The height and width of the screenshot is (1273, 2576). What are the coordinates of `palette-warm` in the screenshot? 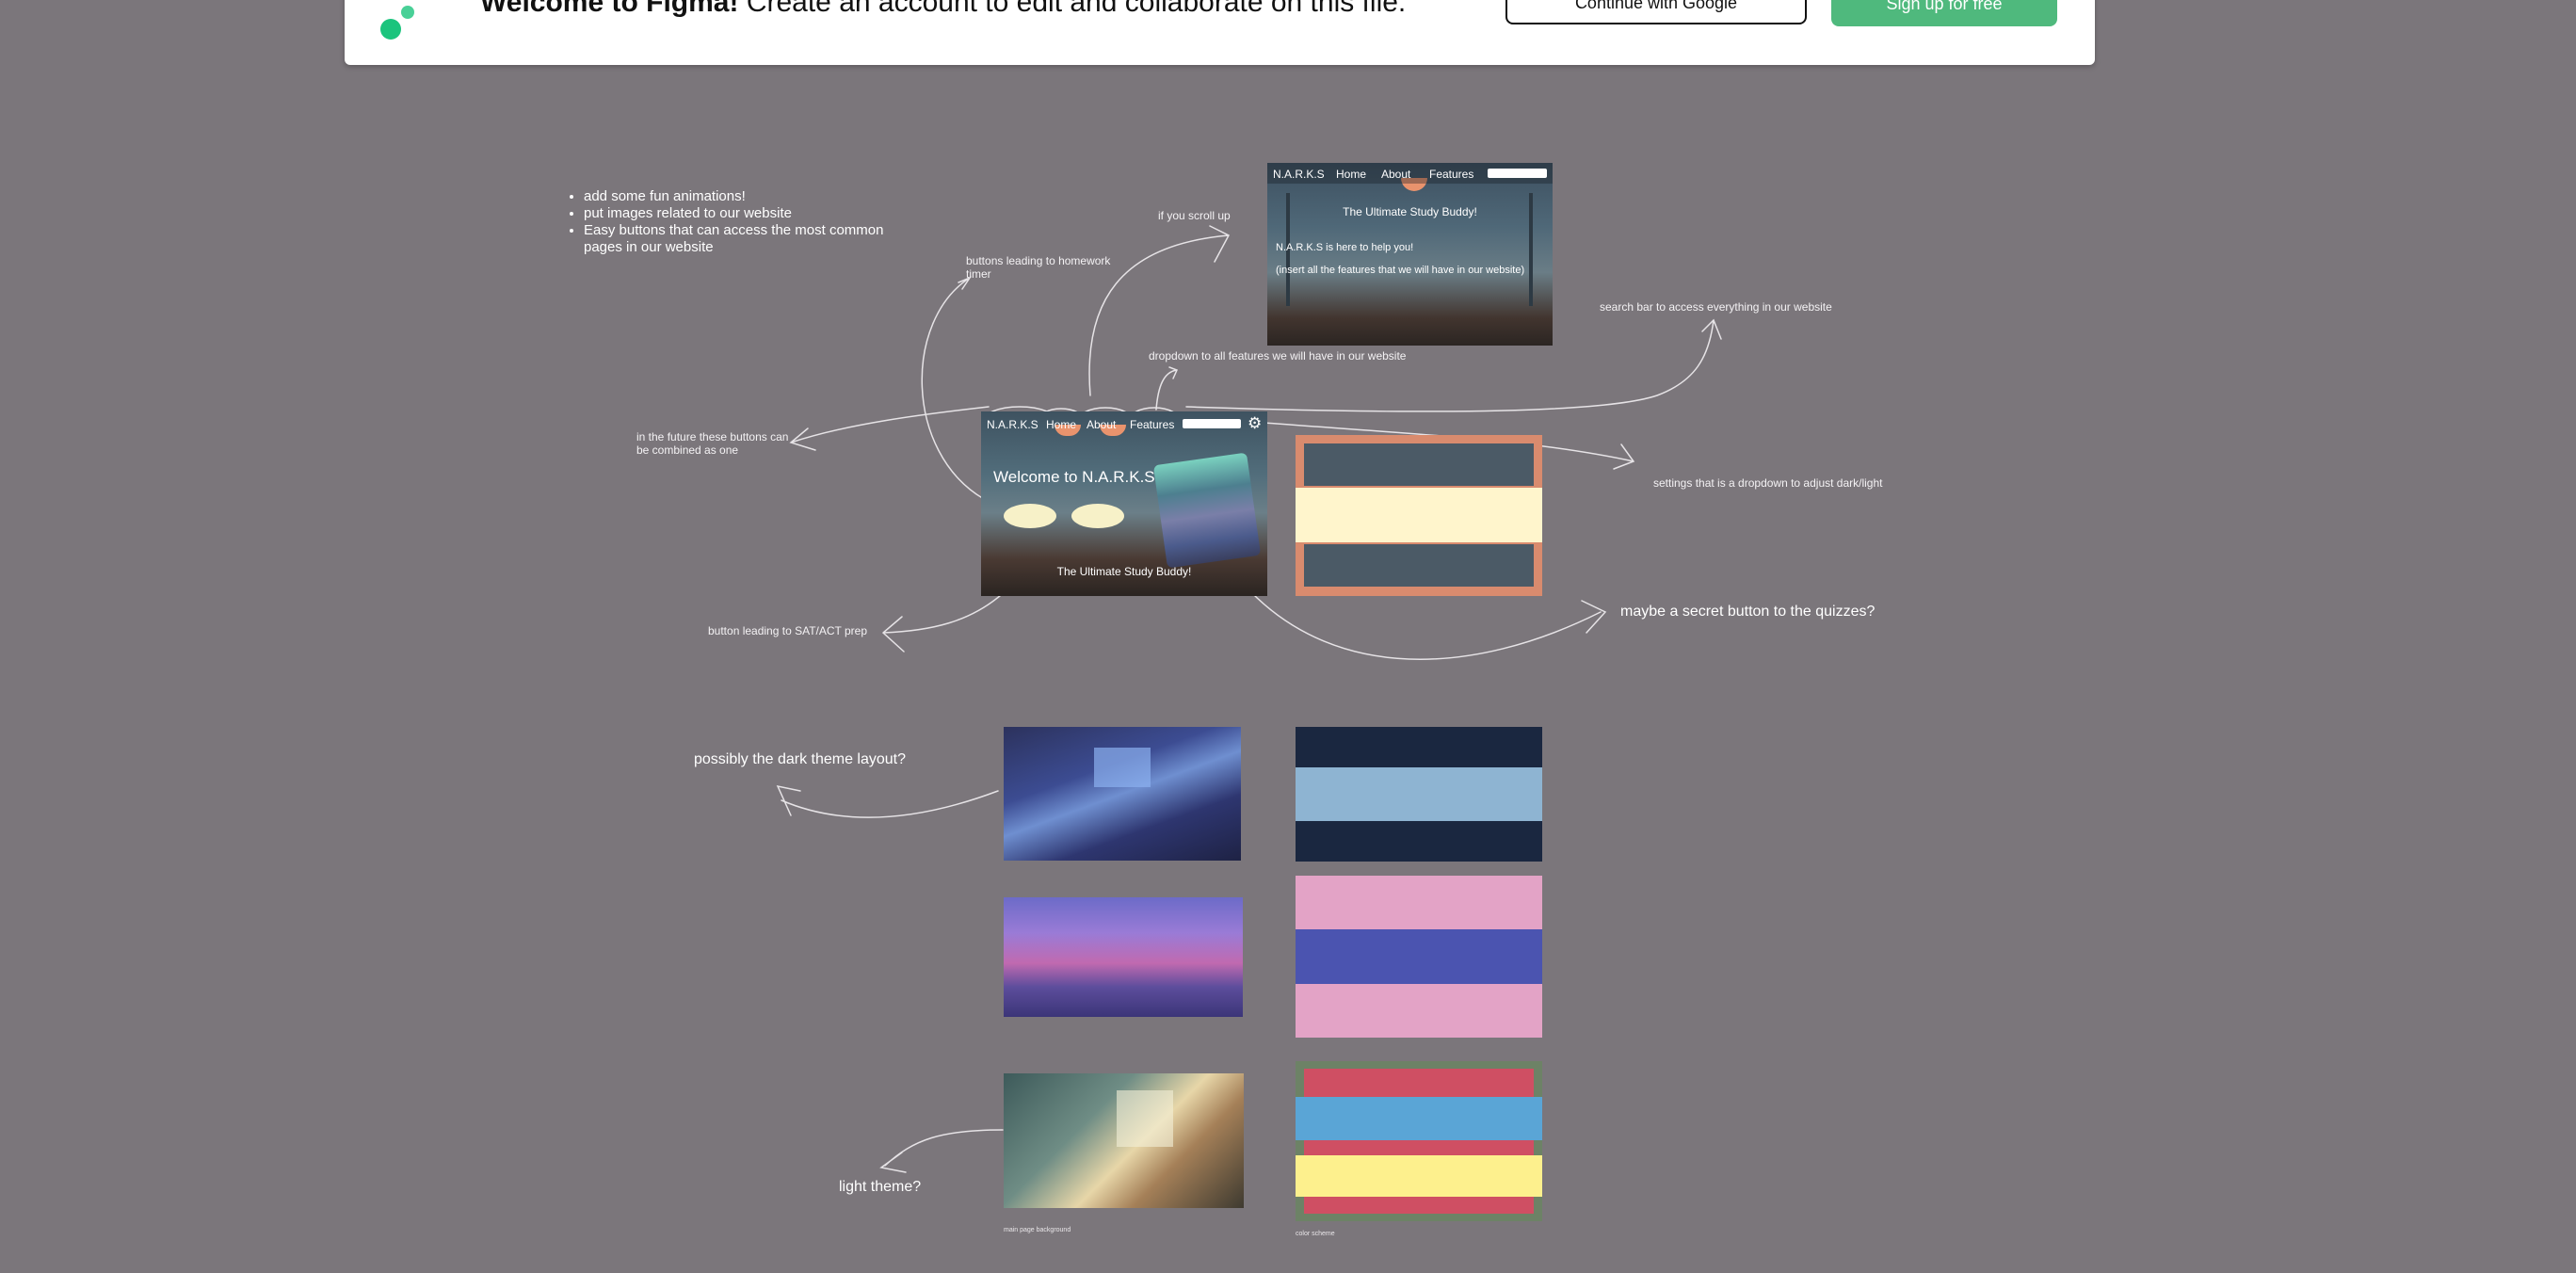 It's located at (1419, 515).